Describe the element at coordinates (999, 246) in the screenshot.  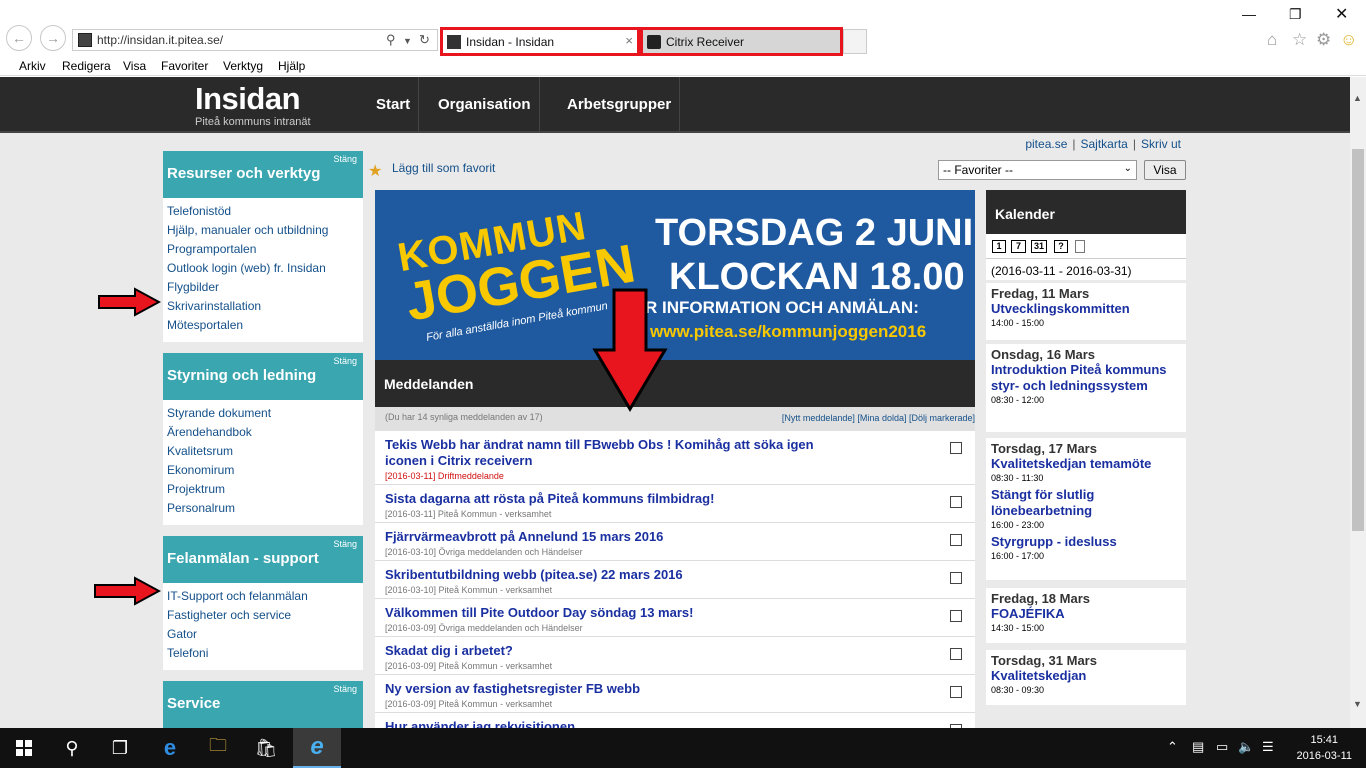
I see `calendar-view-day: 1` at that location.